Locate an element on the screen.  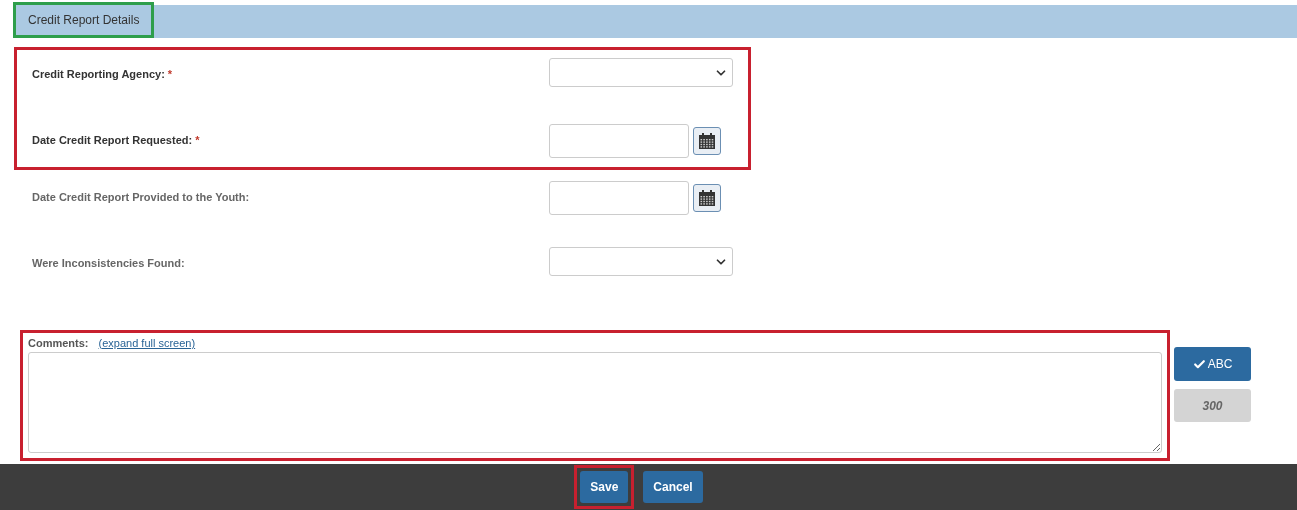
field-label: Date Credit Report Provided to the Youth: is located at coordinates (141, 197).